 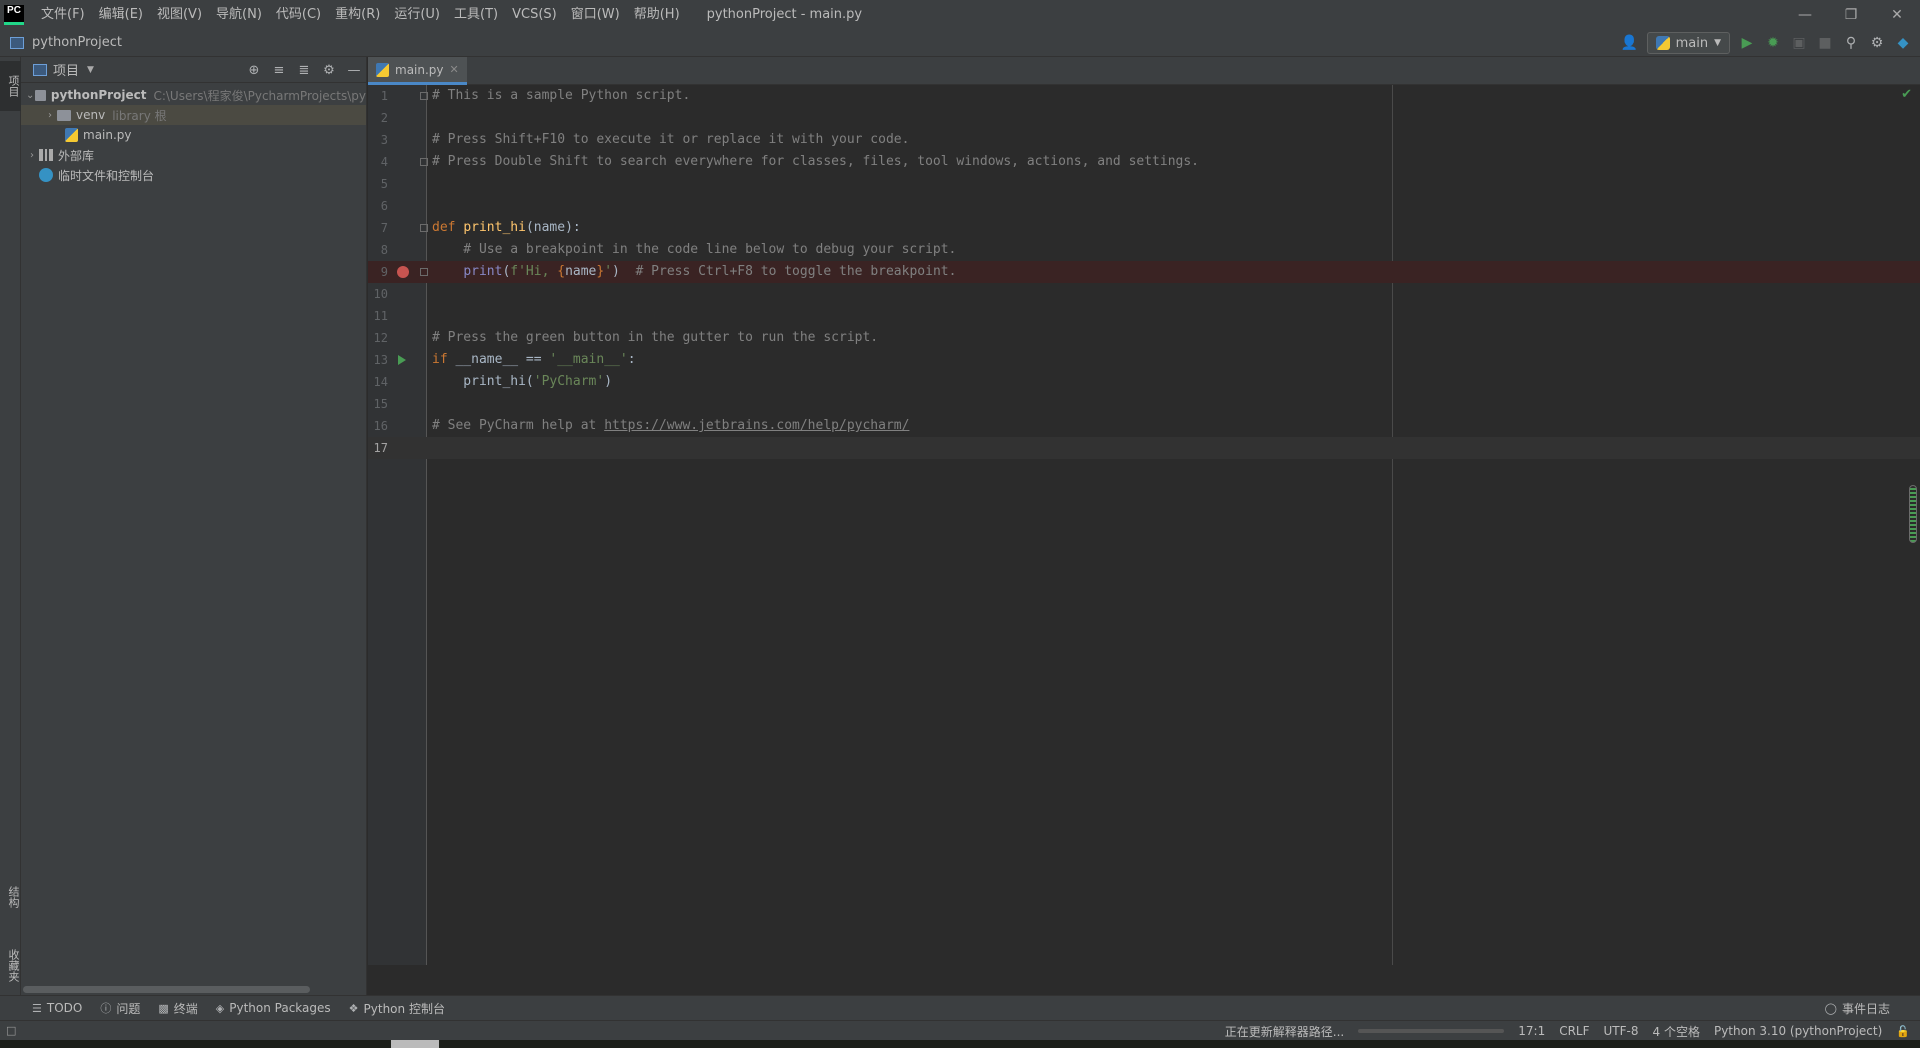 What do you see at coordinates (454, 69) in the screenshot?
I see `close-icon: ✕` at bounding box center [454, 69].